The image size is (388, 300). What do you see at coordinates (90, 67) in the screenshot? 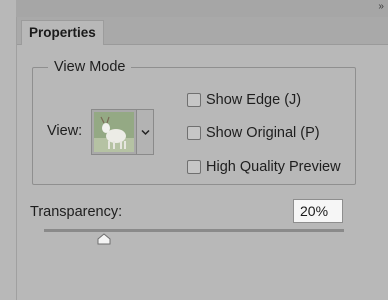
I see `view-mode-legend: View Mode` at bounding box center [90, 67].